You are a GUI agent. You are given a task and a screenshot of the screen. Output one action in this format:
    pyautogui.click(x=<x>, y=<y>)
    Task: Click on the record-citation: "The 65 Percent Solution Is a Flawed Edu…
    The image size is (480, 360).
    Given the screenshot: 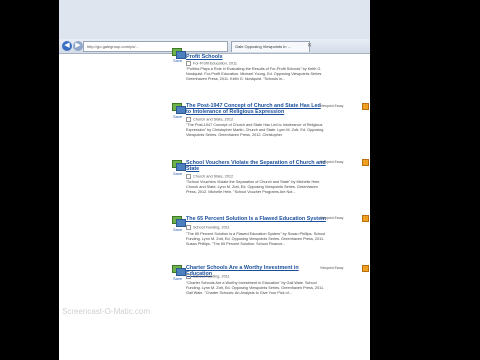 What is the action you would take?
    pyautogui.click(x=256, y=239)
    